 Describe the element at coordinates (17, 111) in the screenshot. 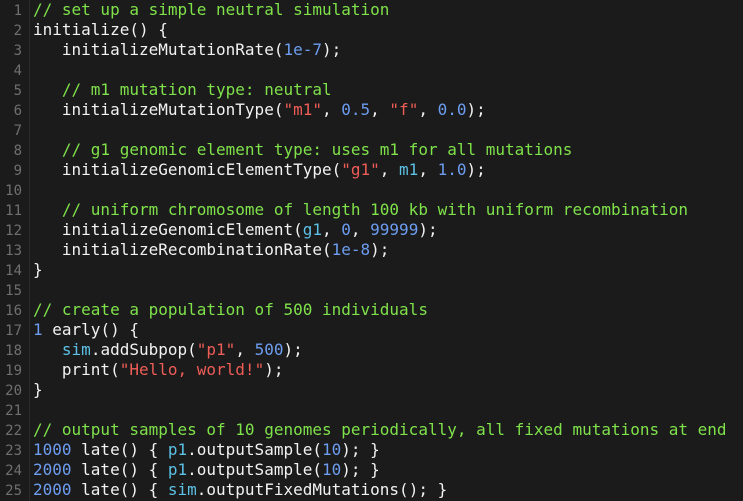

I see `line-number: 6` at that location.